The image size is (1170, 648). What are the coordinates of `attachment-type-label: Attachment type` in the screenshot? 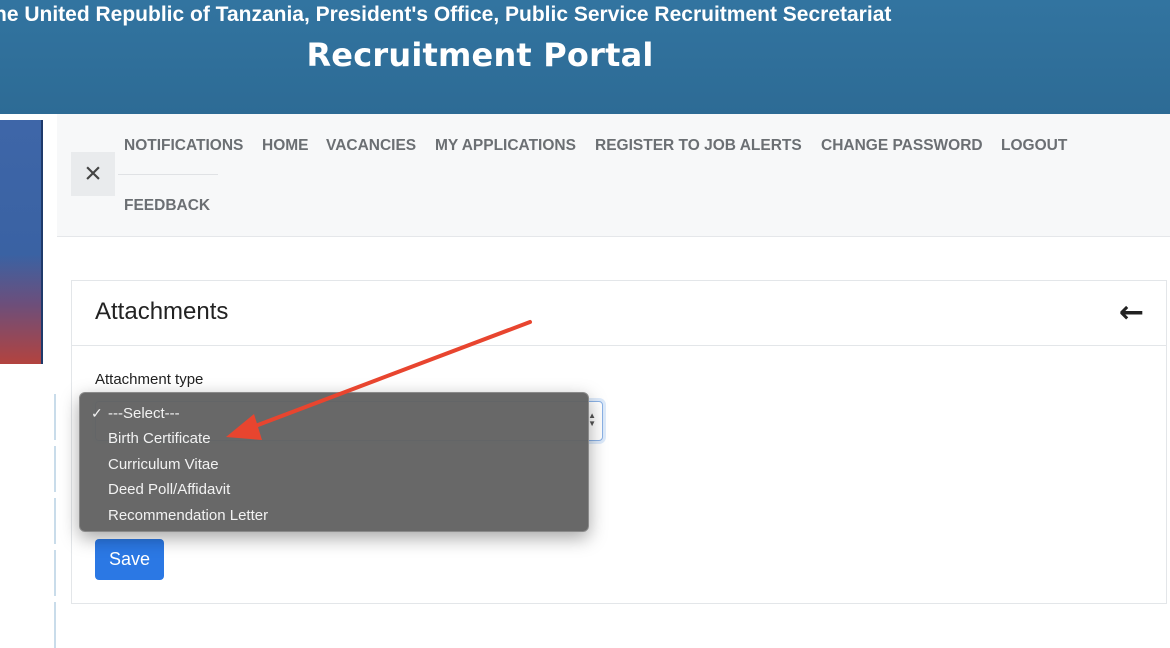 It's located at (149, 379).